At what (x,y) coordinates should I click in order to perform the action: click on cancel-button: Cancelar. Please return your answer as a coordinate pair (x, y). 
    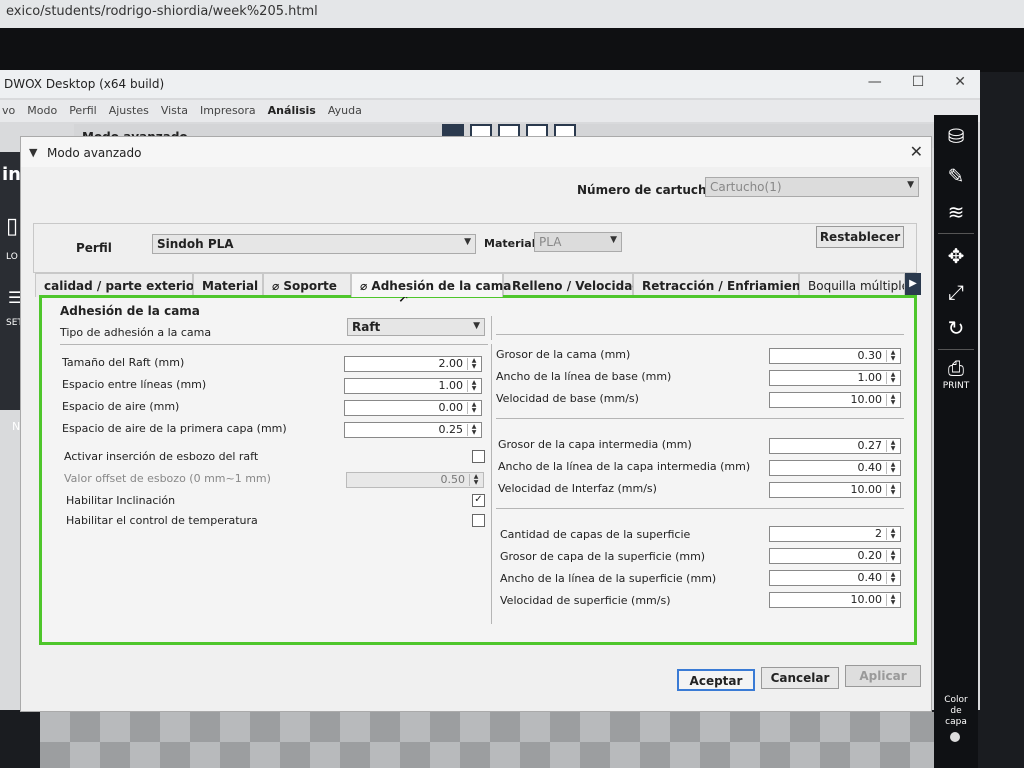
    Looking at the image, I should click on (800, 678).